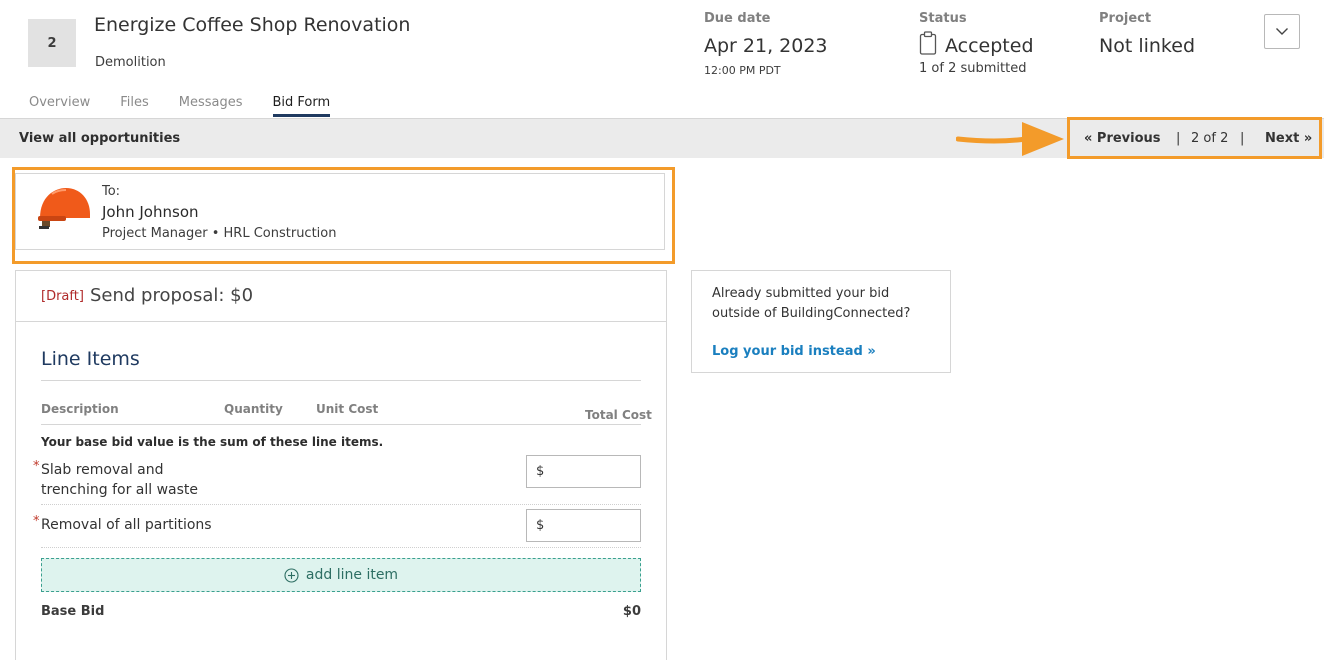  What do you see at coordinates (211, 106) in the screenshot?
I see `tab-messages: Messages` at bounding box center [211, 106].